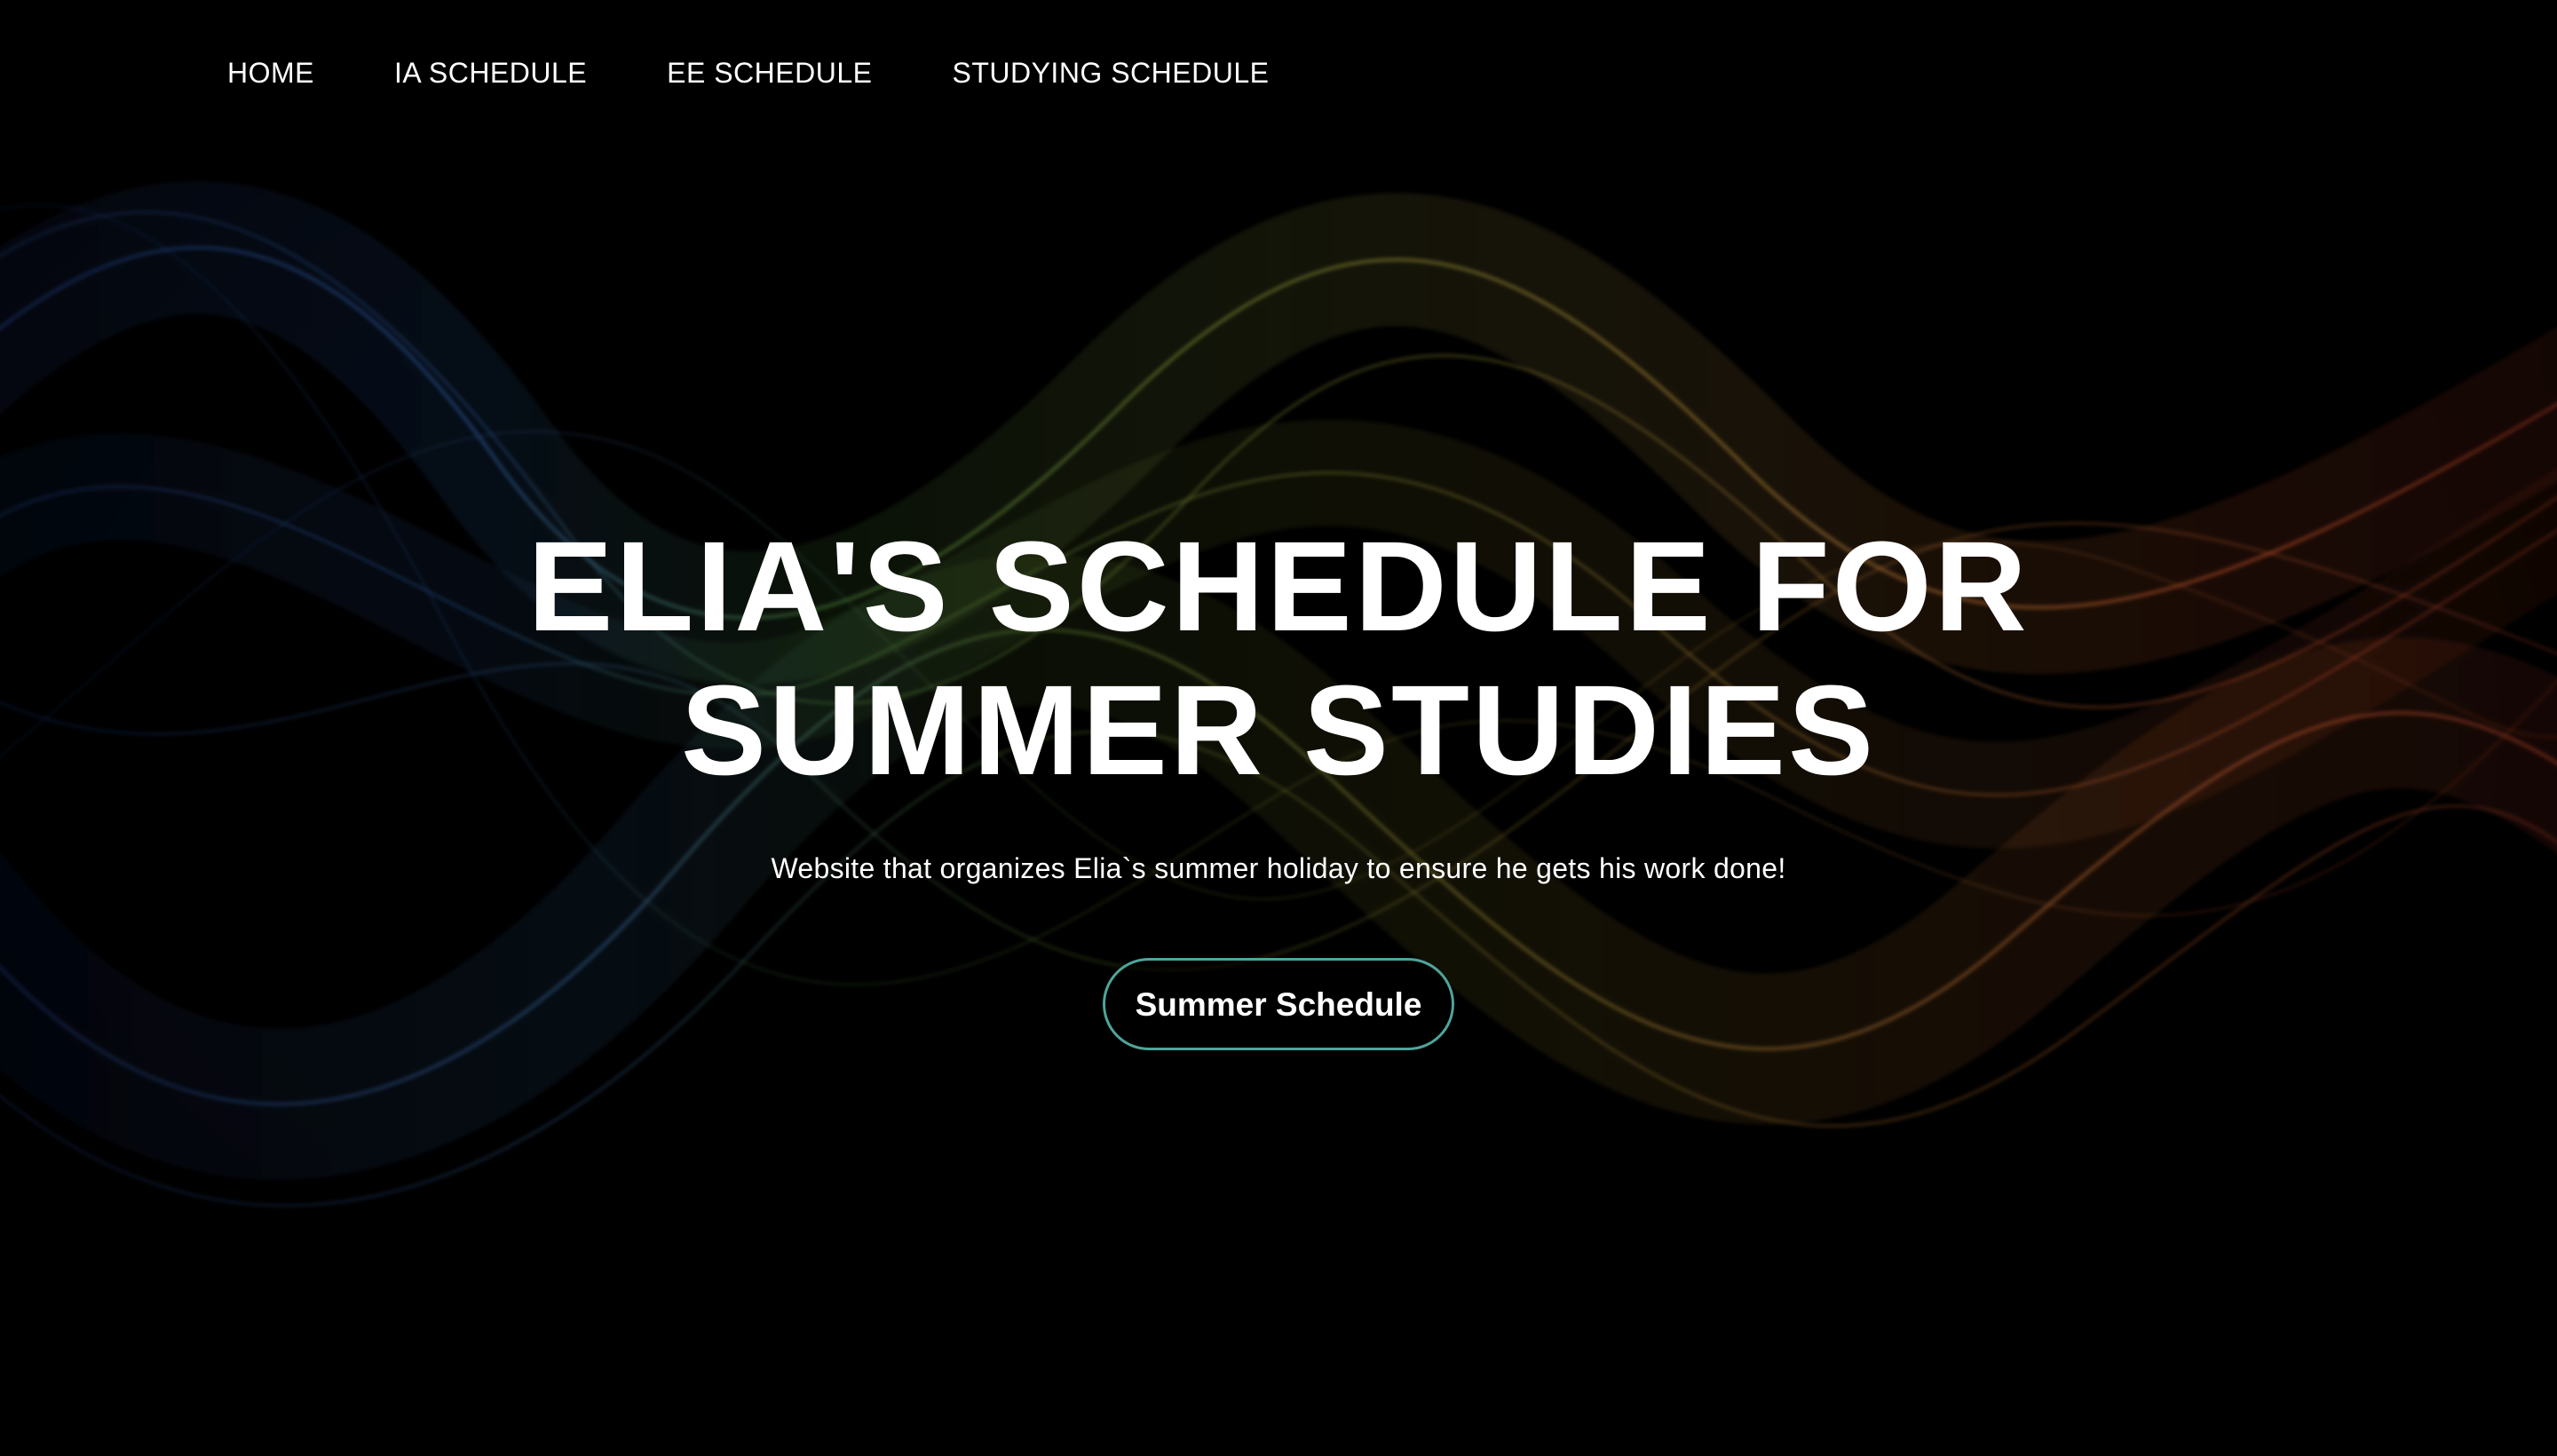  Describe the element at coordinates (1278, 658) in the screenshot. I see `hero-title: ELIA'S SCHEDULE FOR SUMMER STUDIES` at that location.